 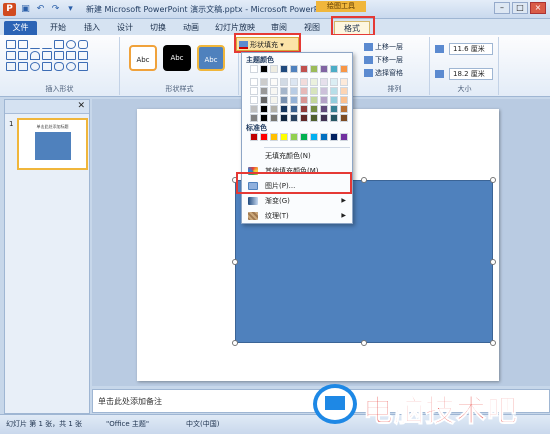 I want to click on tab-animations: 动画, so click(x=191, y=28).